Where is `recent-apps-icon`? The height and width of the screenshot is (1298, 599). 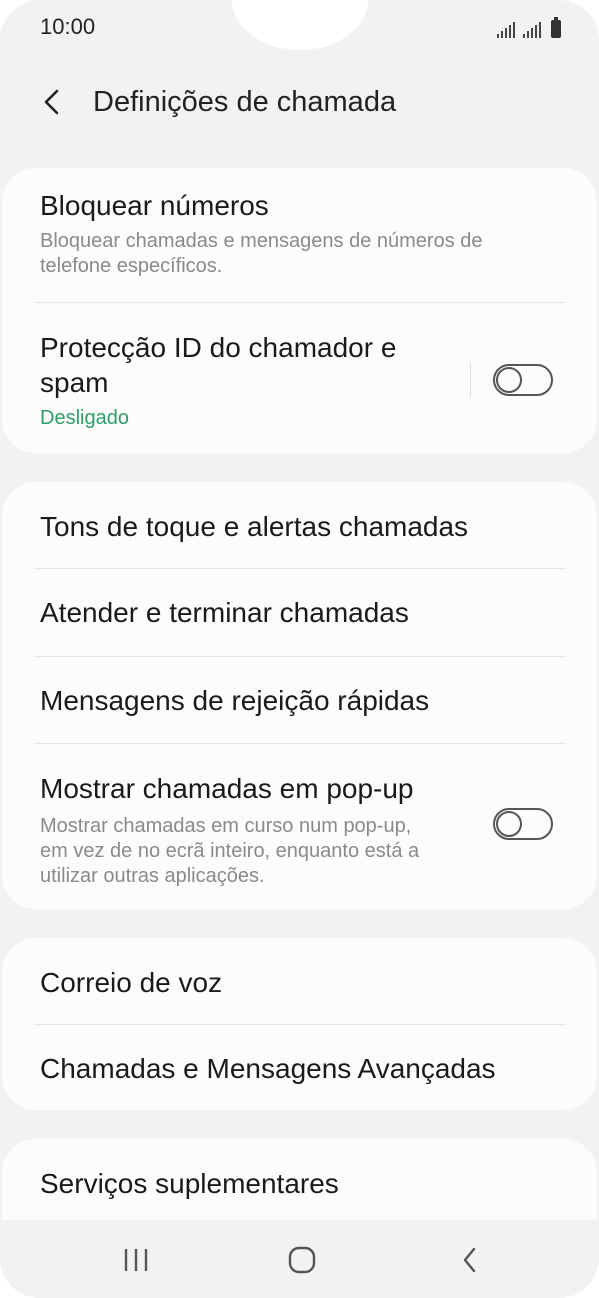
recent-apps-icon is located at coordinates (136, 1260).